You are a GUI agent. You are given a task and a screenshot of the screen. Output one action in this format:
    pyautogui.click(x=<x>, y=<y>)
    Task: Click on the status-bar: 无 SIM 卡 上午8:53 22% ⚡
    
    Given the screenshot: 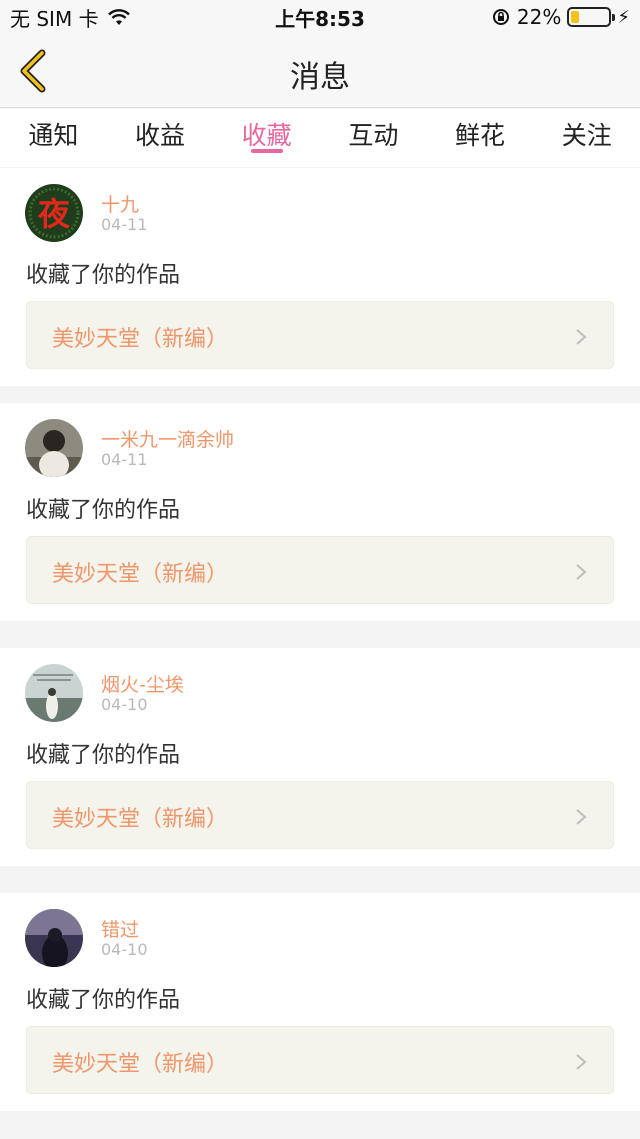 What is the action you would take?
    pyautogui.click(x=320, y=17)
    